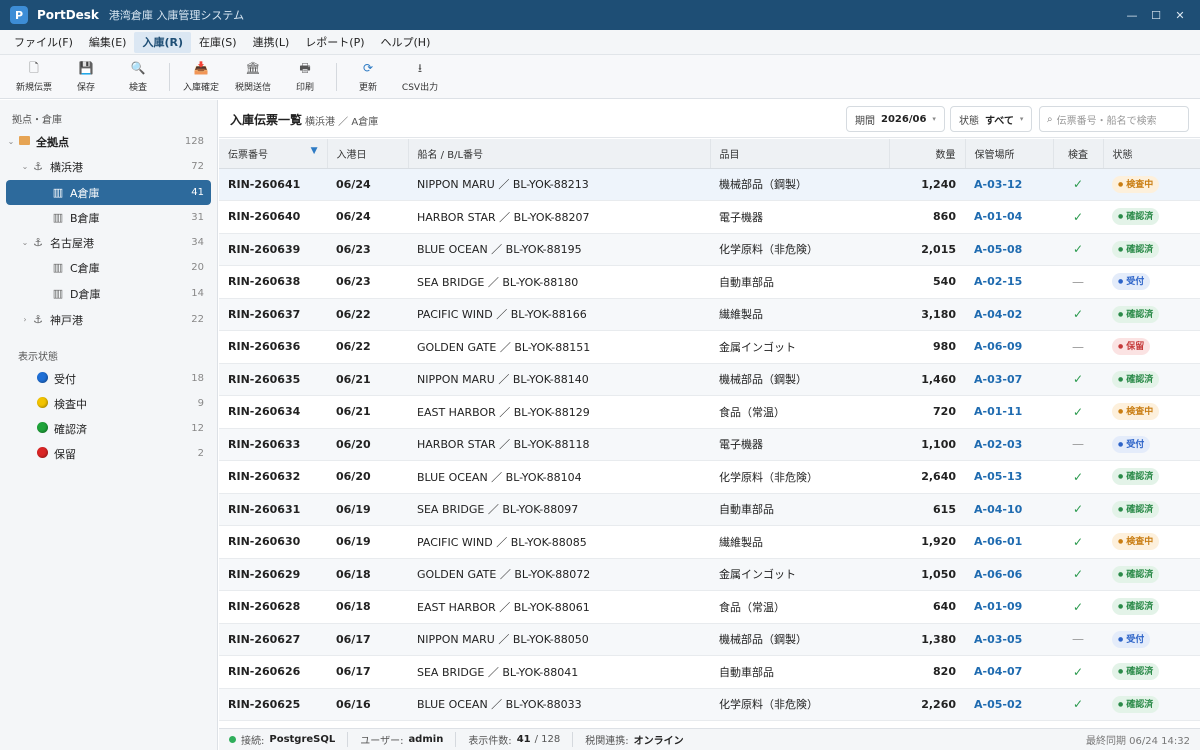 This screenshot has height=750, width=1200. I want to click on maximize-icon: ☐, so click(1156, 15).